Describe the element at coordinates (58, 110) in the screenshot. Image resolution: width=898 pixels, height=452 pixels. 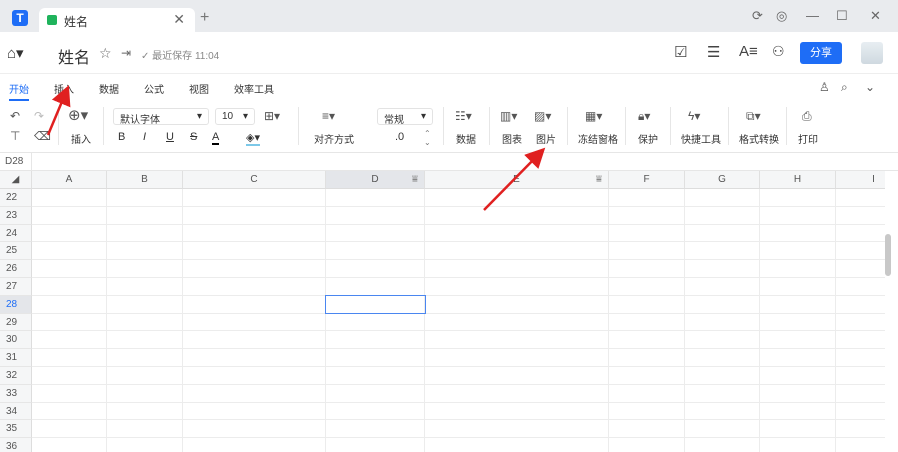
I see `arrow-to-insert-tab` at that location.